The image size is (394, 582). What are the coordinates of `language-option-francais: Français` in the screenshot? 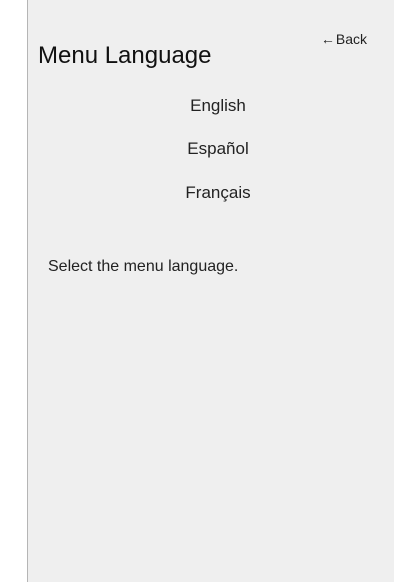 It's located at (211, 194).